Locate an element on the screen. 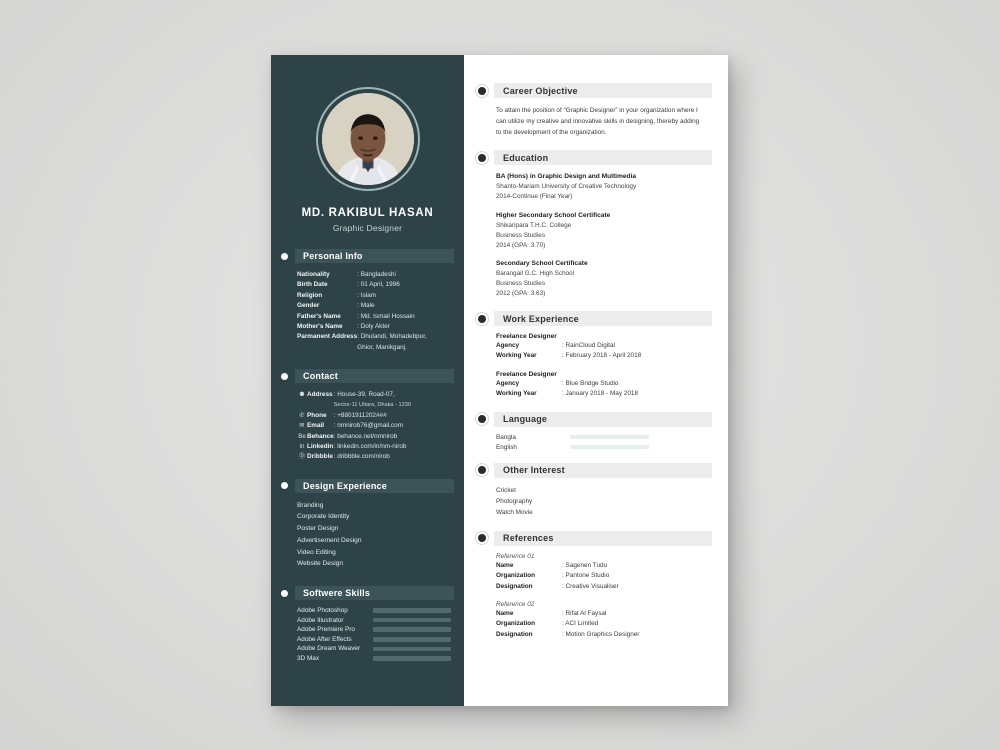 This screenshot has width=1000, height=750. table-row: Father's Name : Md. Ismail Hossain is located at coordinates (362, 317).